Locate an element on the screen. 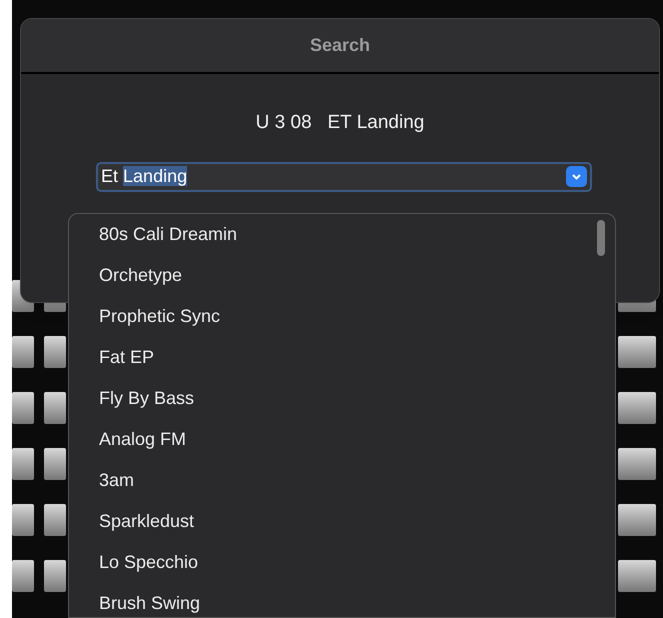 The image size is (663, 618). search-combo-field: Et Landing is located at coordinates (344, 177).